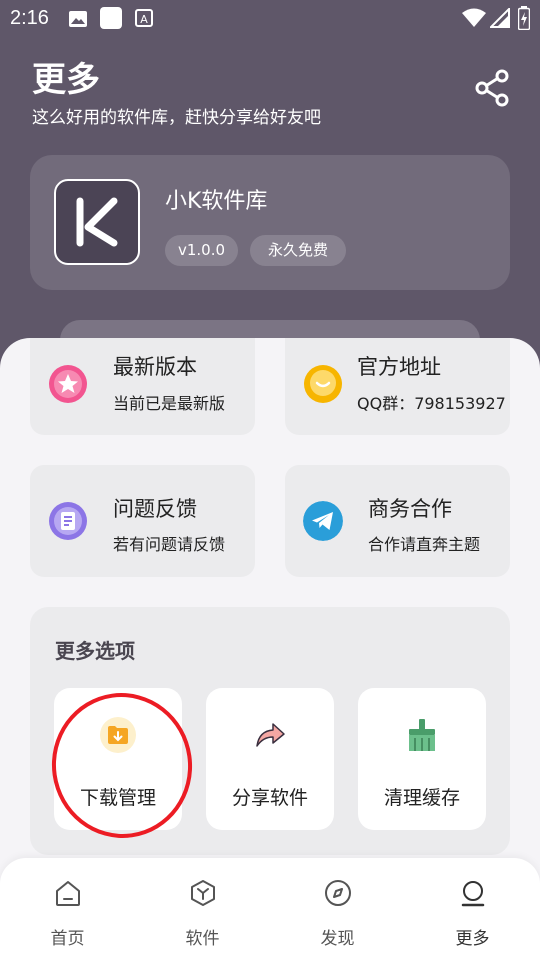 The height and width of the screenshot is (960, 540). I want to click on app-logo, so click(97, 222).